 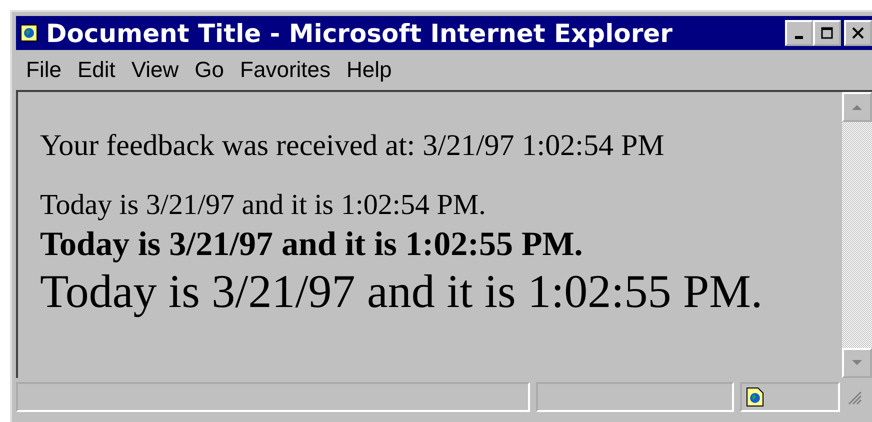 I want to click on maximize-button, so click(x=827, y=33).